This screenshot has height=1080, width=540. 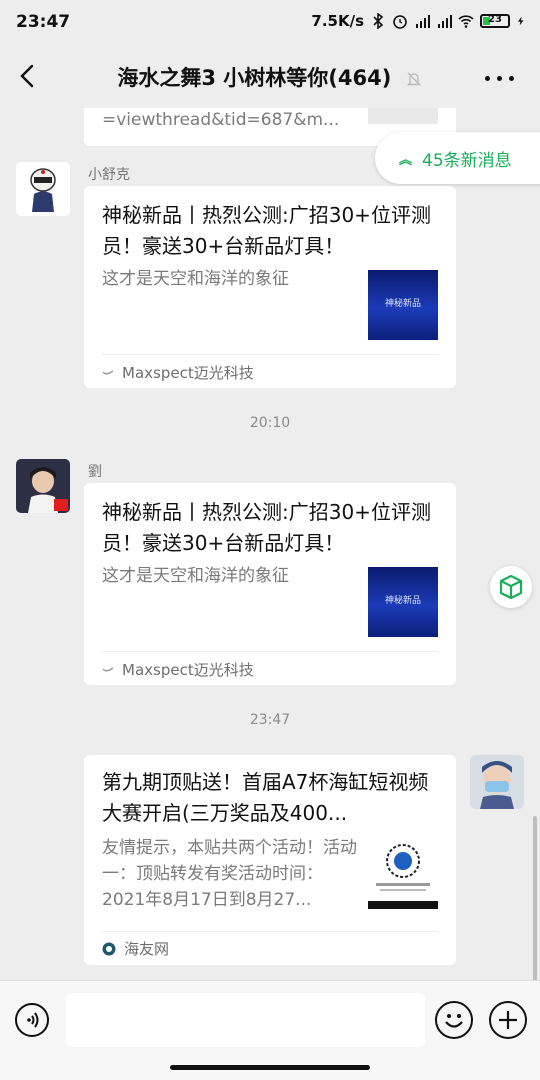 I want to click on message-input, so click(x=245, y=1020).